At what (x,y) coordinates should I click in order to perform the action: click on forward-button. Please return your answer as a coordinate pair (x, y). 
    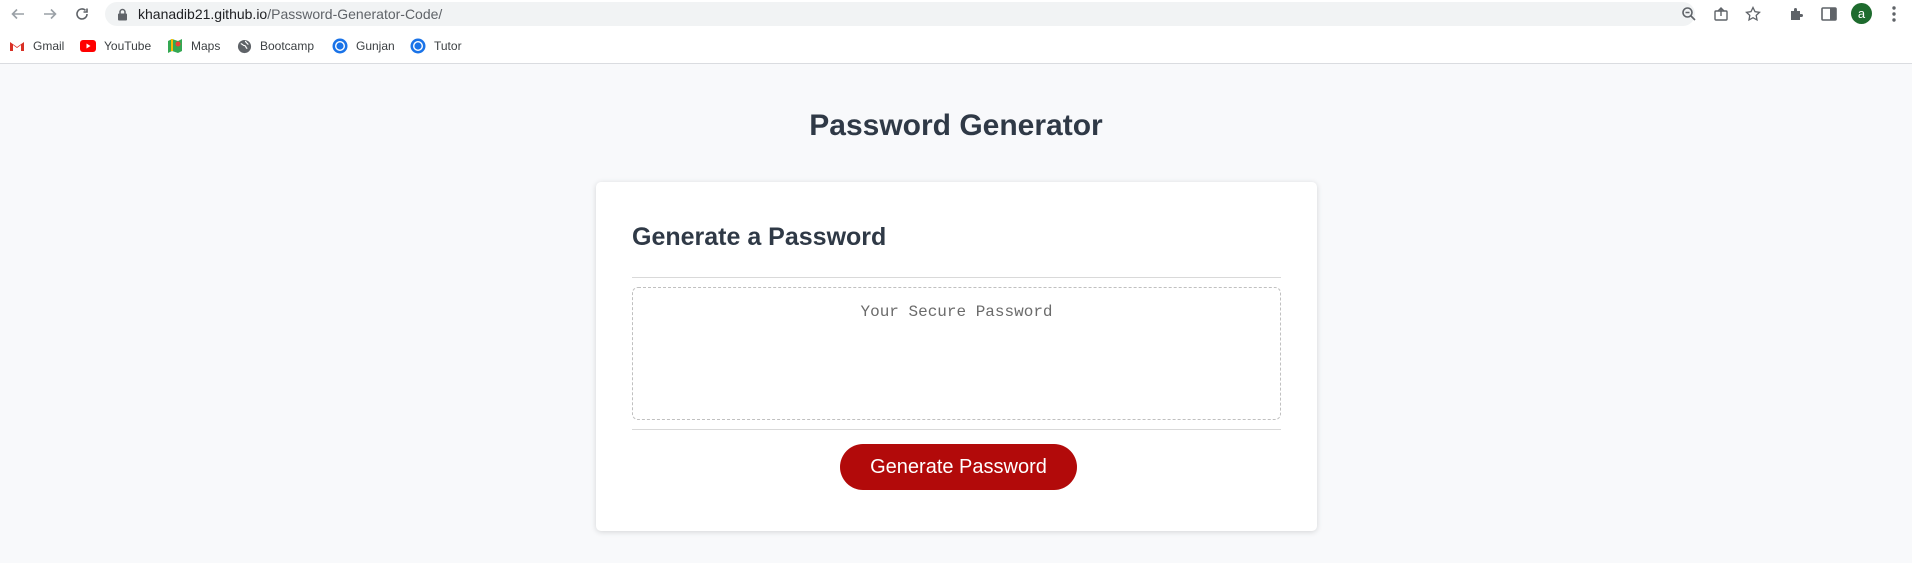
    Looking at the image, I should click on (50, 14).